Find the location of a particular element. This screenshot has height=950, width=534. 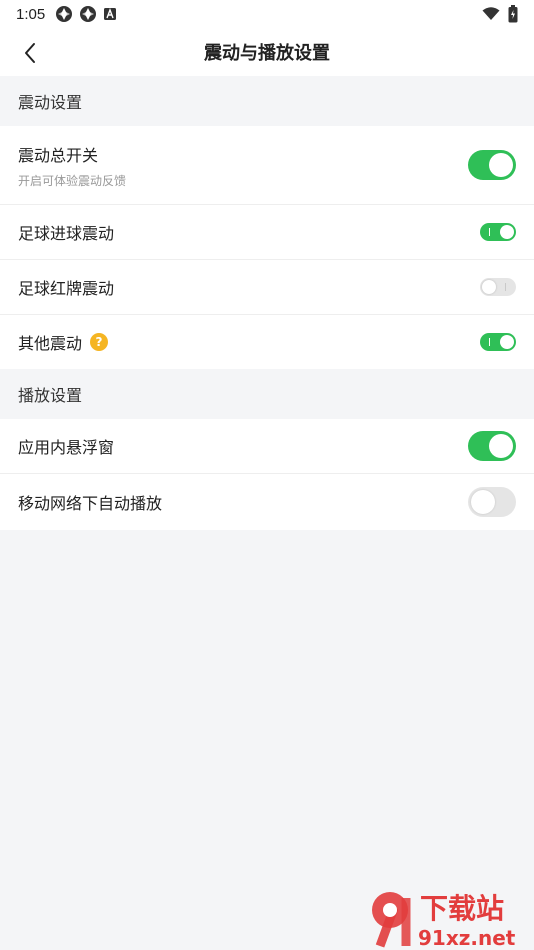

setting-row-floating-window: 应用内悬浮窗 is located at coordinates (267, 446).